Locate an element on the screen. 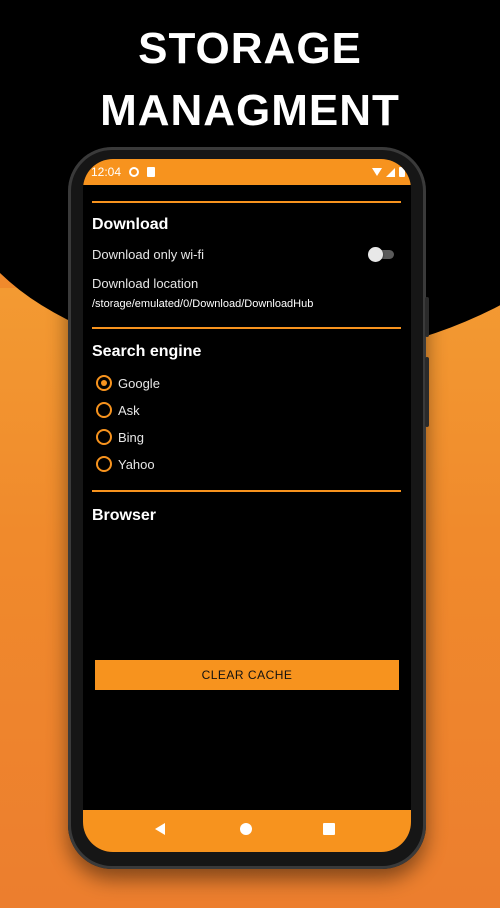  radio-google: Google is located at coordinates (128, 383).